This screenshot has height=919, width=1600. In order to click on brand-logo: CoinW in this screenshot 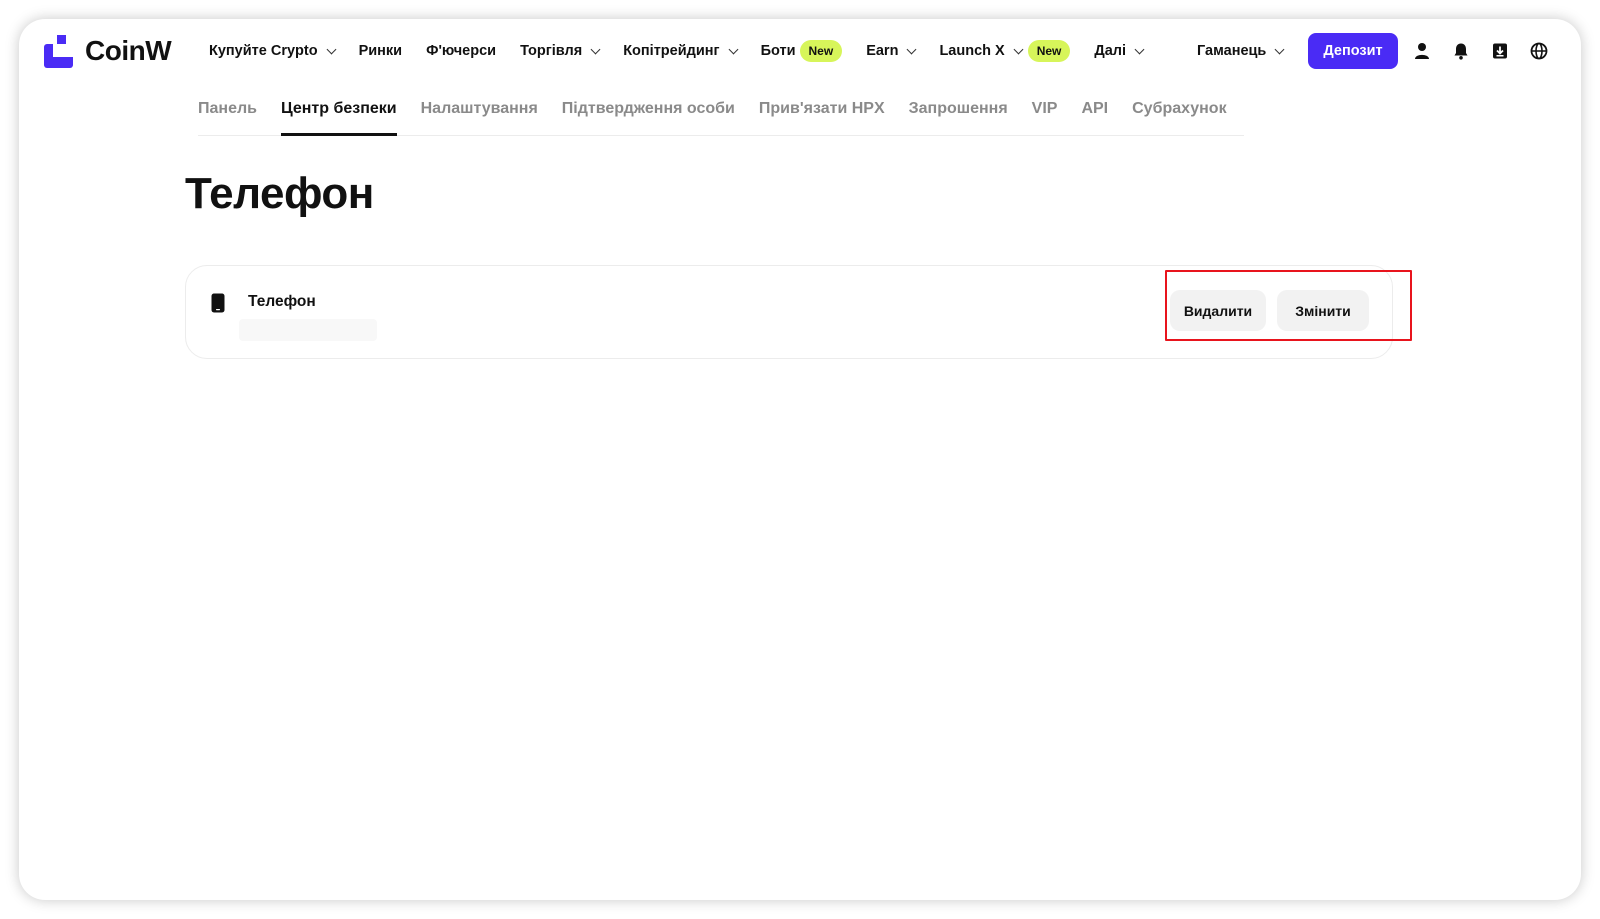, I will do `click(108, 51)`.